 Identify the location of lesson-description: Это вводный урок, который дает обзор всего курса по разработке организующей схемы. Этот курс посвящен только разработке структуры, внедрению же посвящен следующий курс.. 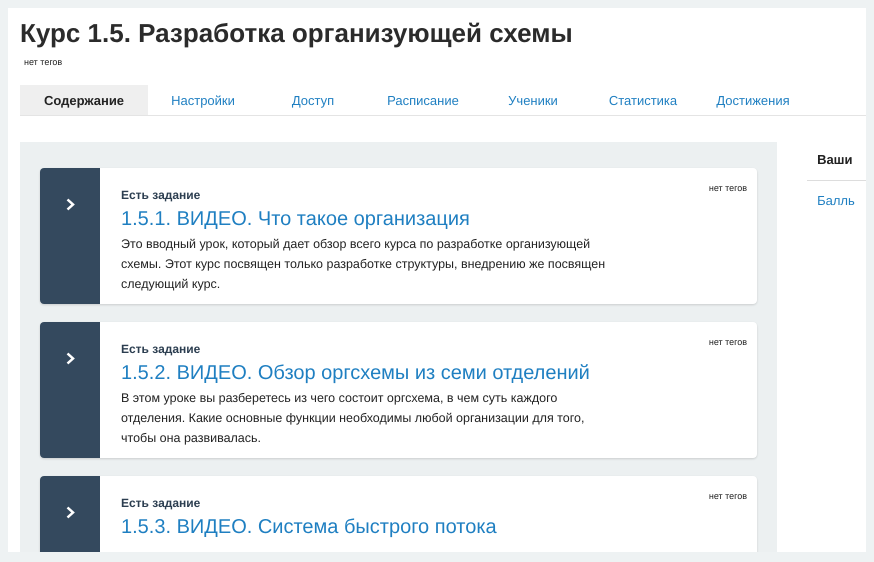
(363, 265).